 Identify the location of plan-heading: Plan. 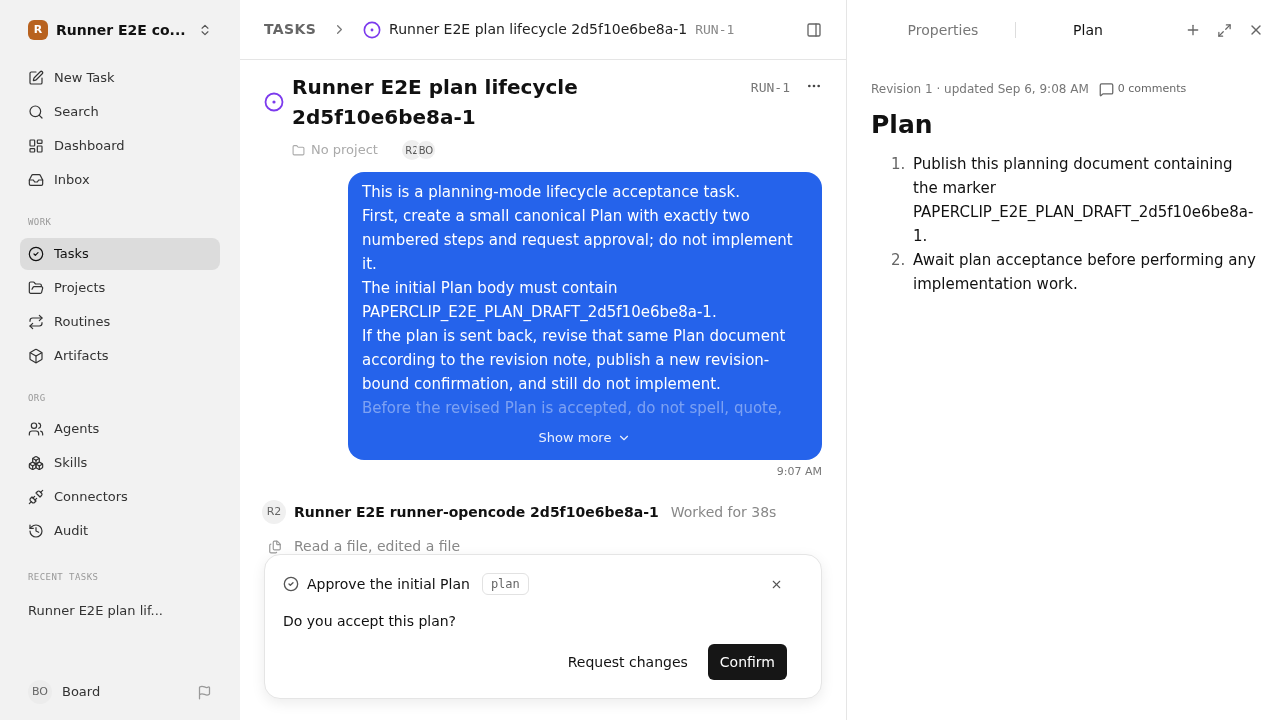
(902, 125).